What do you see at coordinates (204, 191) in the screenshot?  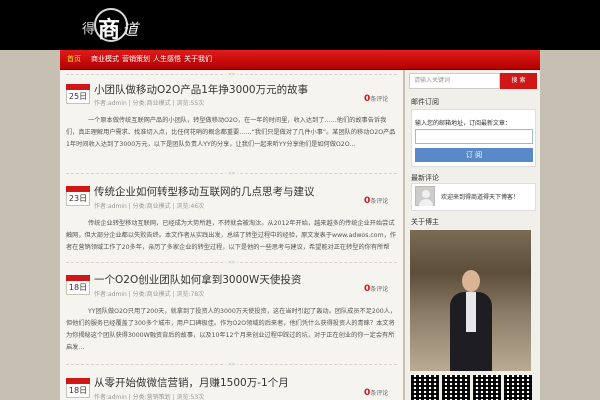 I see `post-title-link: 传统企业如何转型移动互联网的几点思考与建议` at bounding box center [204, 191].